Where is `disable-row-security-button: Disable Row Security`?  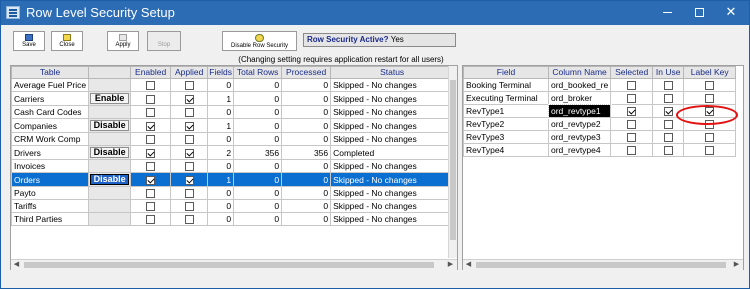
disable-row-security-button: Disable Row Security is located at coordinates (259, 41).